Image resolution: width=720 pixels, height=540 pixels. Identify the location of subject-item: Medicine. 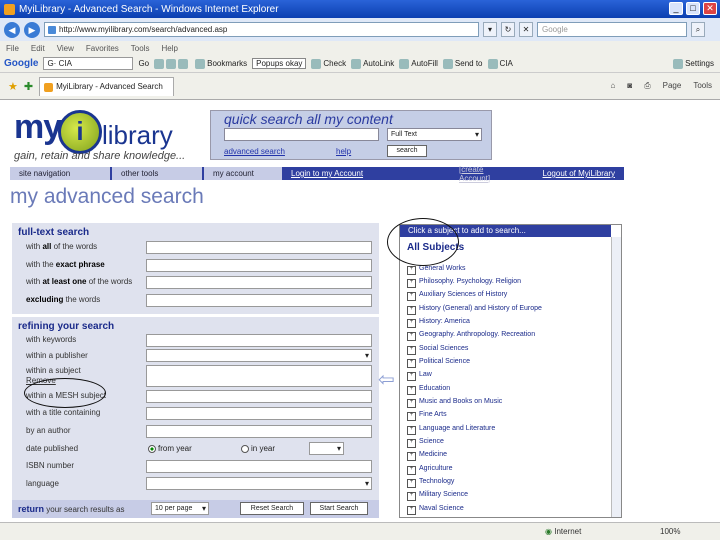
(427, 456).